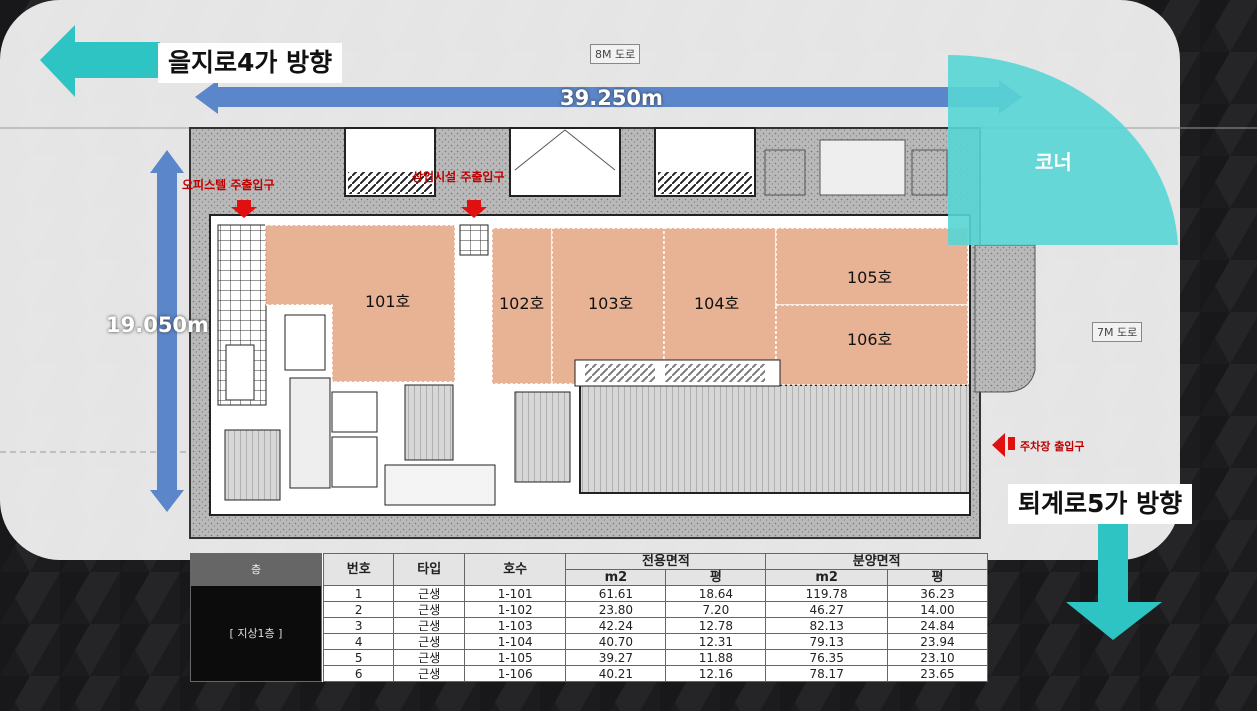  What do you see at coordinates (256, 633) in the screenshot?
I see `floor-cell: [ 지상1층 ]` at bounding box center [256, 633].